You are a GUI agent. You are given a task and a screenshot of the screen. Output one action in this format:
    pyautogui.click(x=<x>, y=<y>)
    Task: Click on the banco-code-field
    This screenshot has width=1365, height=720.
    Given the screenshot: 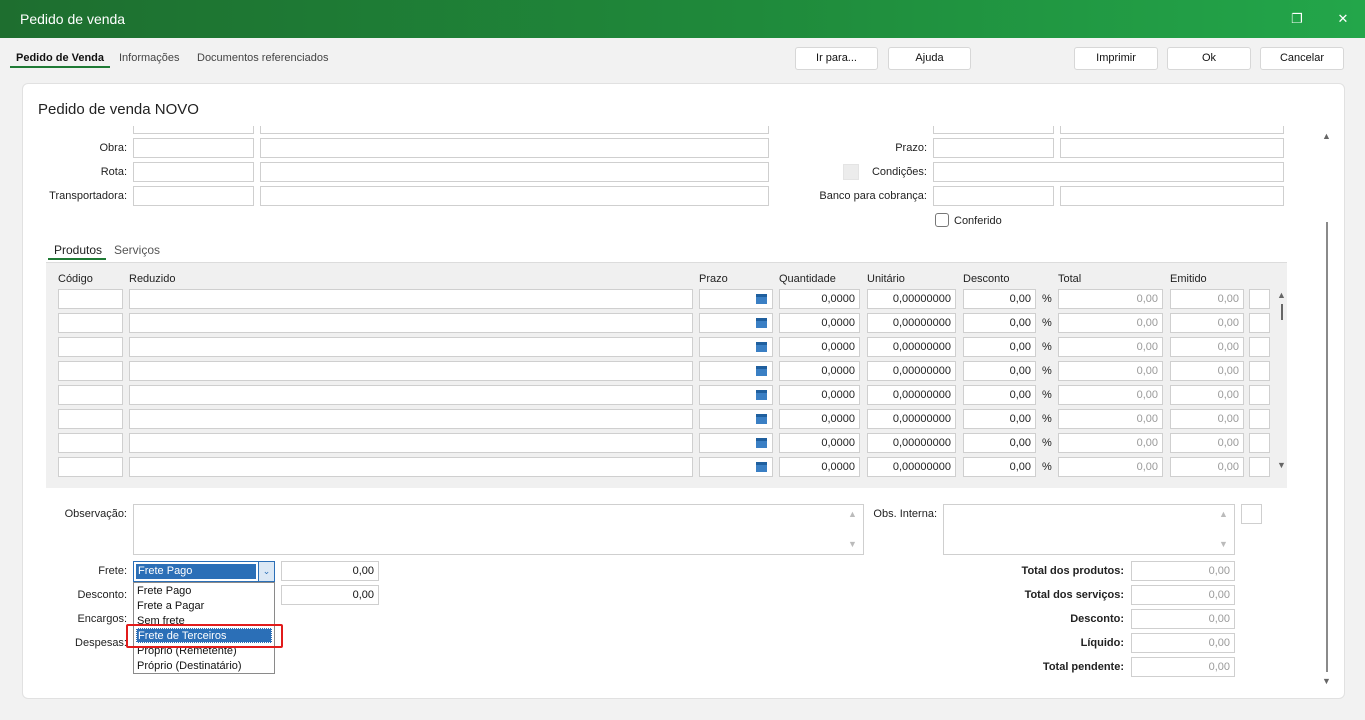 What is the action you would take?
    pyautogui.click(x=993, y=196)
    